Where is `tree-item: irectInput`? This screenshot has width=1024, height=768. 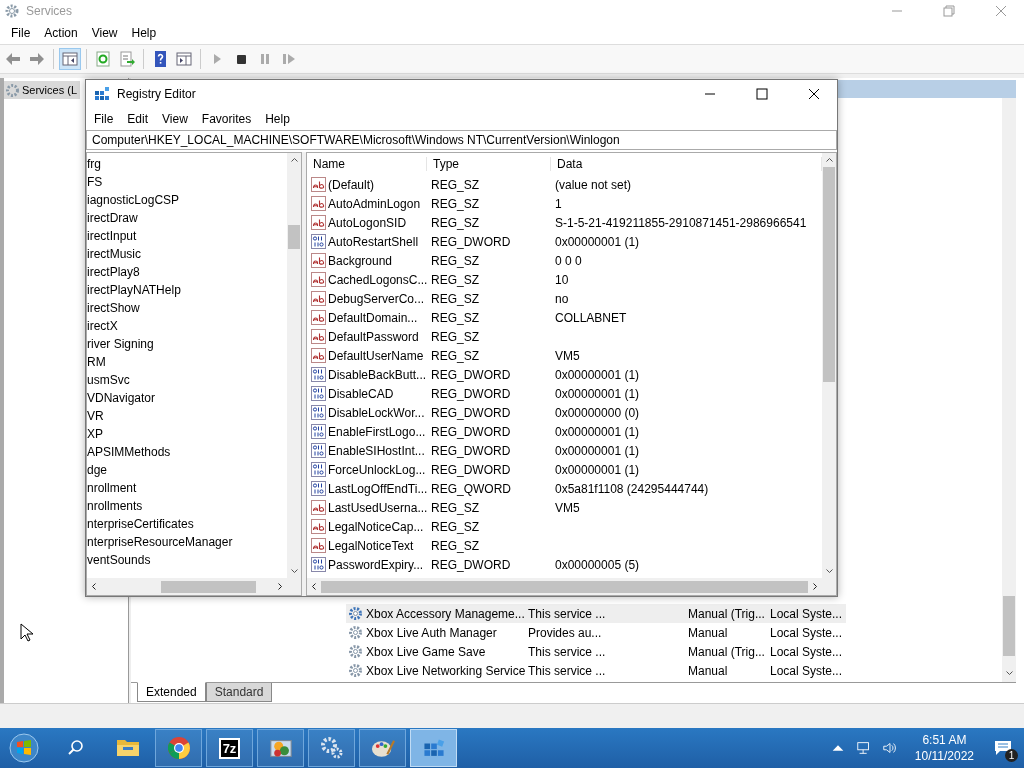
tree-item: irectInput is located at coordinates (187, 236).